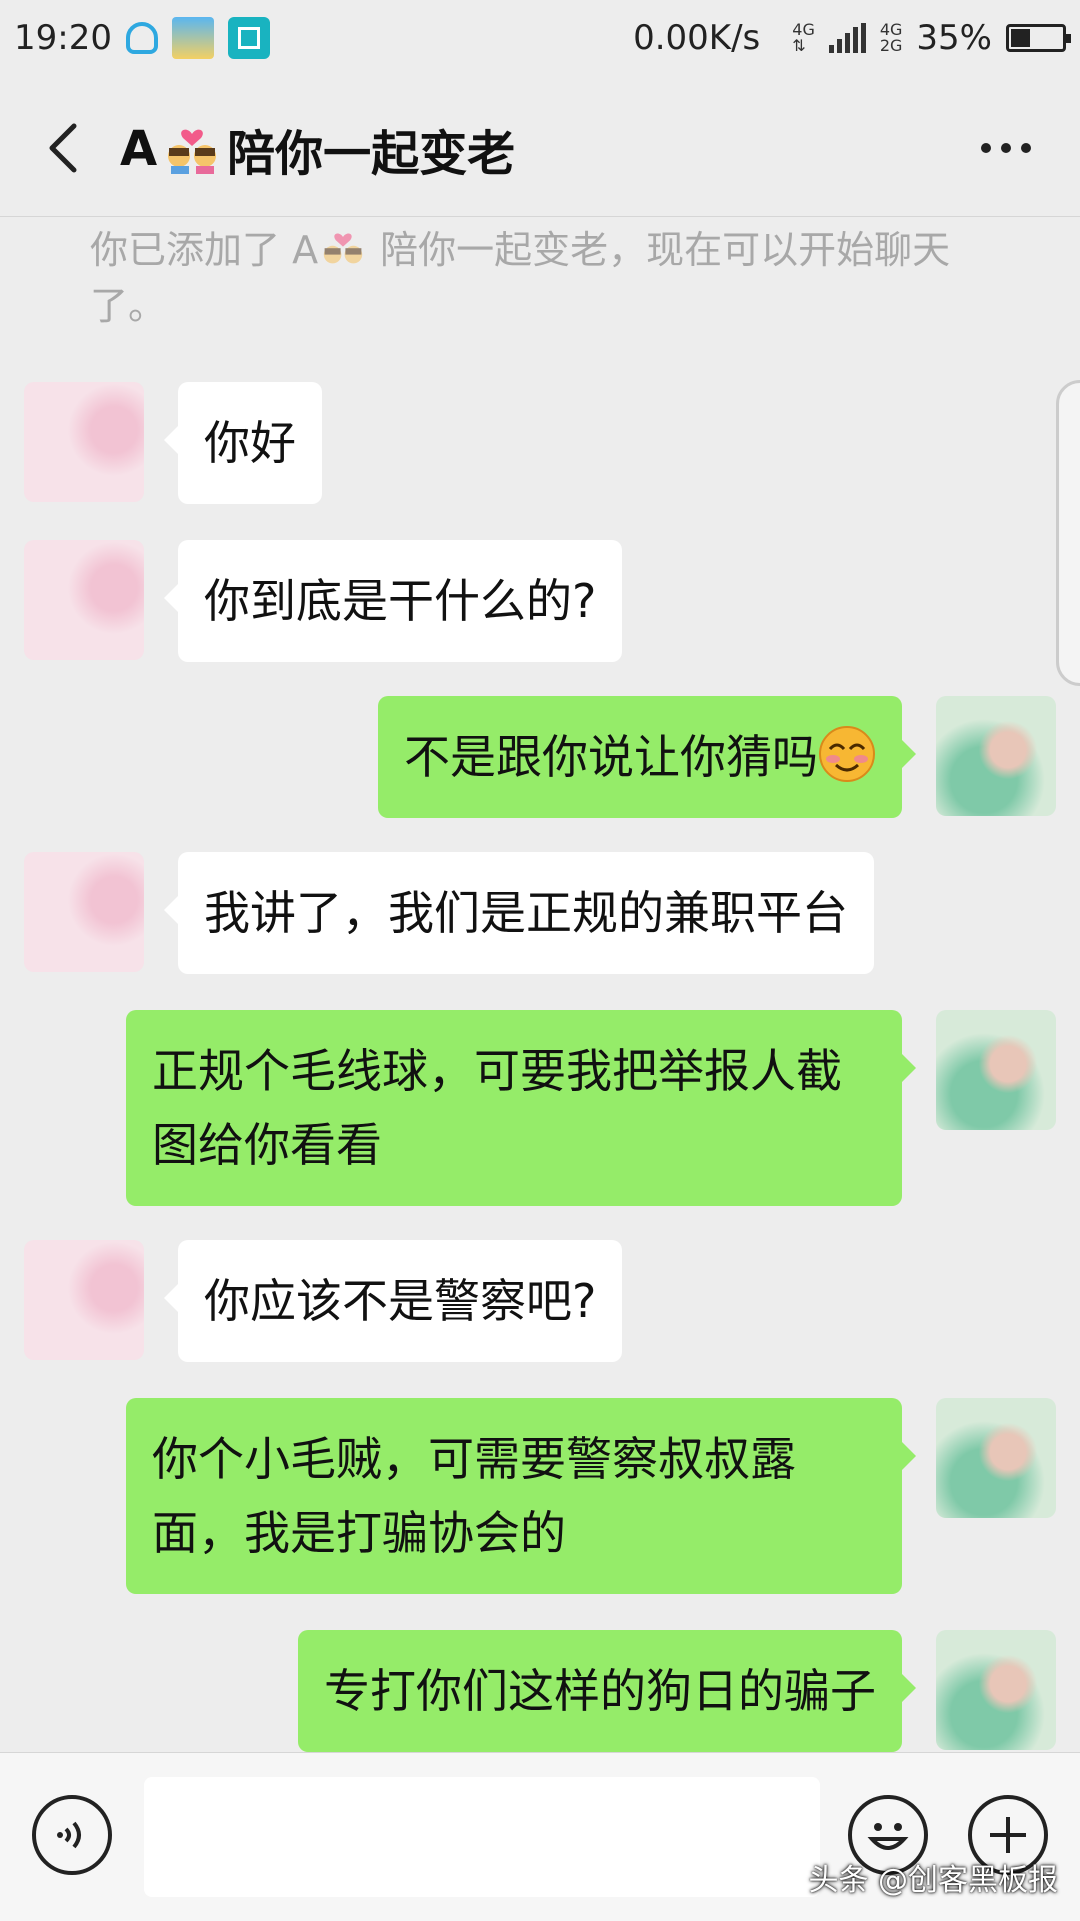 Image resolution: width=1080 pixels, height=1921 pixels. Describe the element at coordinates (600, 1691) in the screenshot. I see `message-text: 专打你们这样的狗日的骗子` at that location.